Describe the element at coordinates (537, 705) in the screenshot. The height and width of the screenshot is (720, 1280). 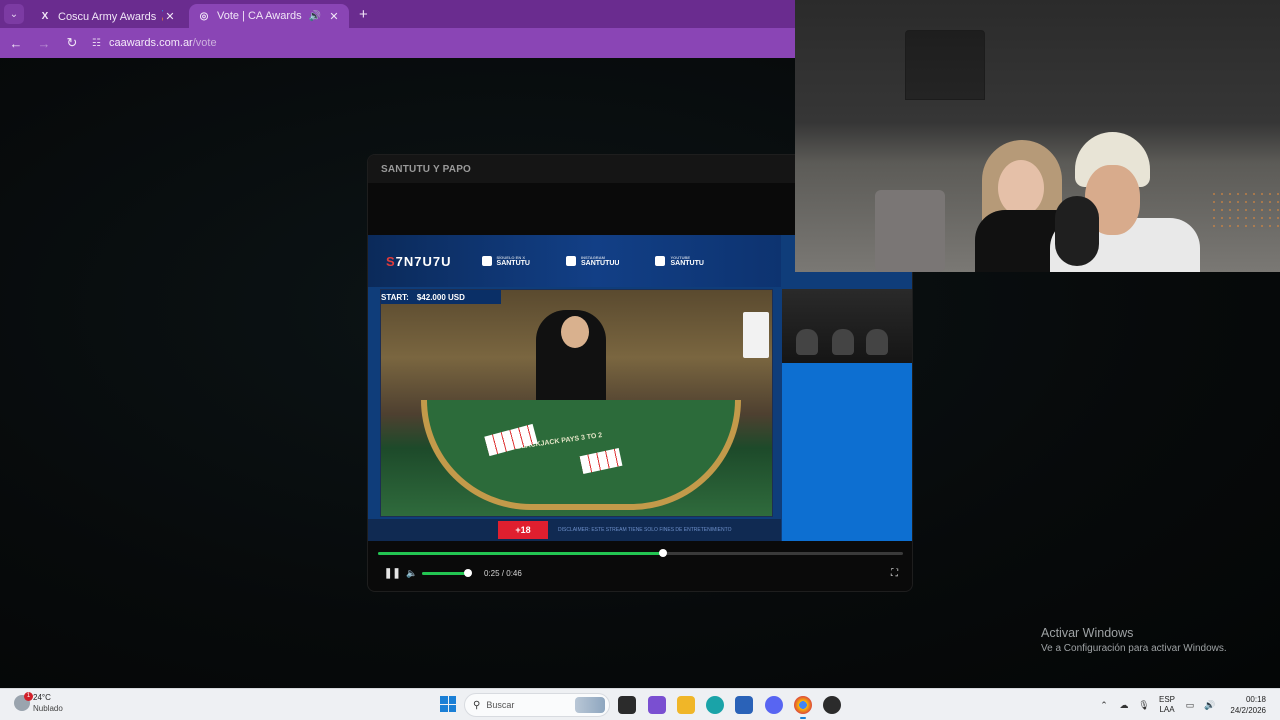
I see `taskbar-search: ⚲ Buscar` at that location.